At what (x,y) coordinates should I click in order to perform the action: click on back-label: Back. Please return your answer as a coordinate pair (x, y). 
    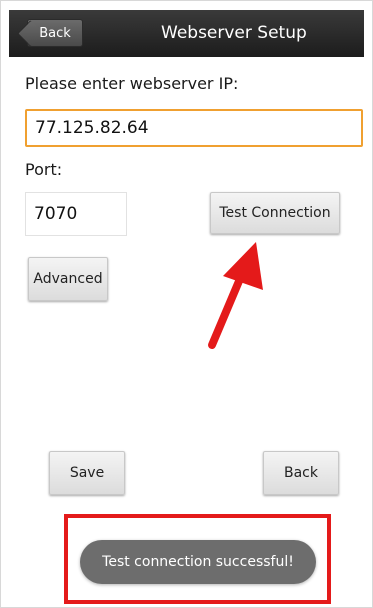
    Looking at the image, I should click on (301, 473).